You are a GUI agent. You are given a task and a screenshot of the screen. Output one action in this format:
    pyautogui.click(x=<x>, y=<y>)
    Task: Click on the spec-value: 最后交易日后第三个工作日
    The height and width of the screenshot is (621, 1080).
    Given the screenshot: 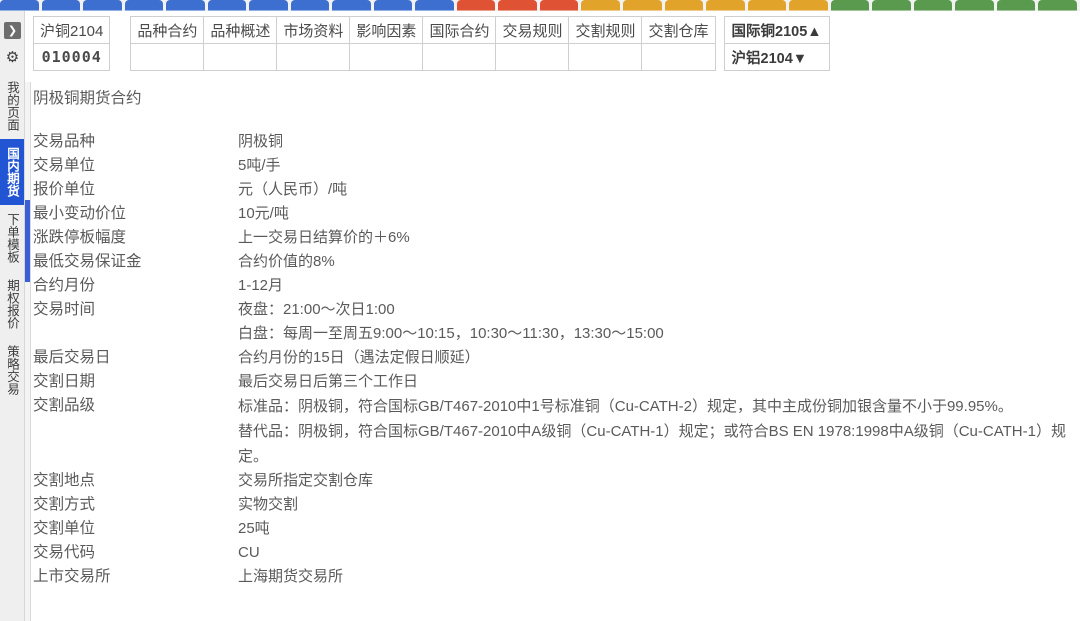 What is the action you would take?
    pyautogui.click(x=328, y=382)
    